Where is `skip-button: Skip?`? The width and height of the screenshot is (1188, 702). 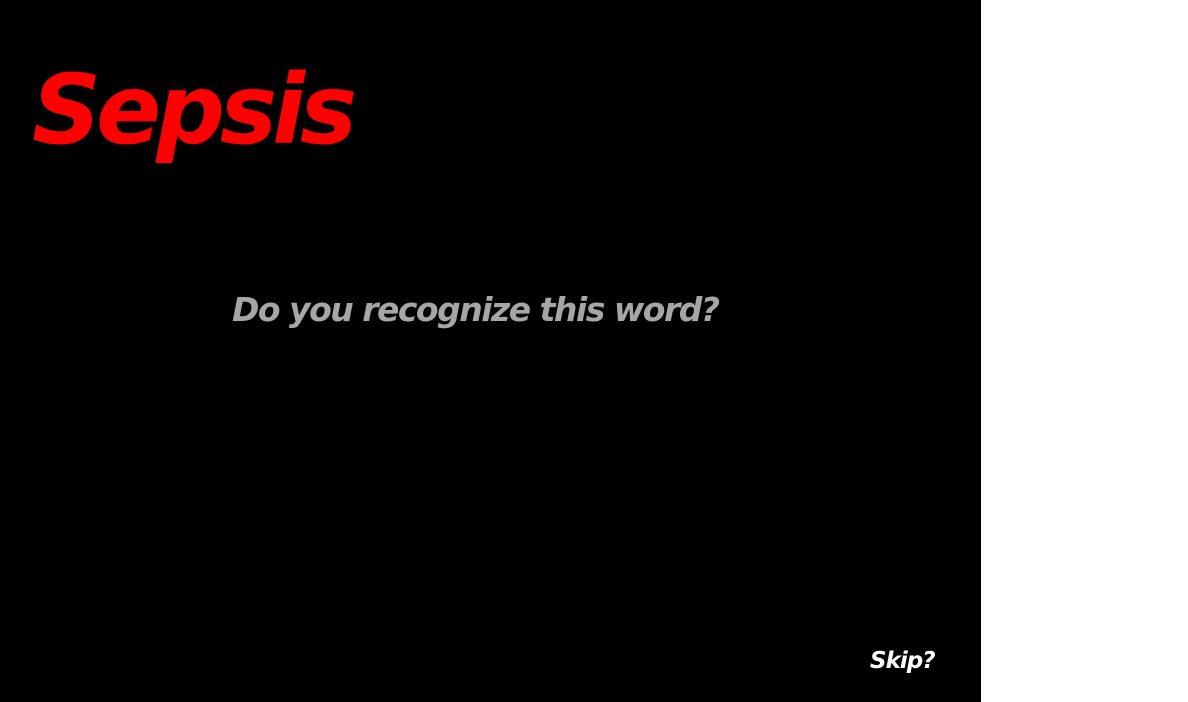
skip-button: Skip? is located at coordinates (903, 661).